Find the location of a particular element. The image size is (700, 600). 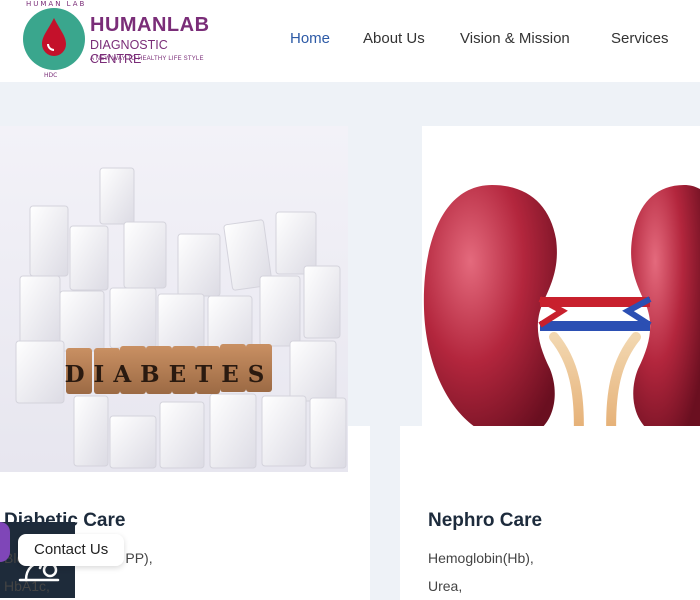

nav-vision-mission: Vision & Mission is located at coordinates (515, 38).